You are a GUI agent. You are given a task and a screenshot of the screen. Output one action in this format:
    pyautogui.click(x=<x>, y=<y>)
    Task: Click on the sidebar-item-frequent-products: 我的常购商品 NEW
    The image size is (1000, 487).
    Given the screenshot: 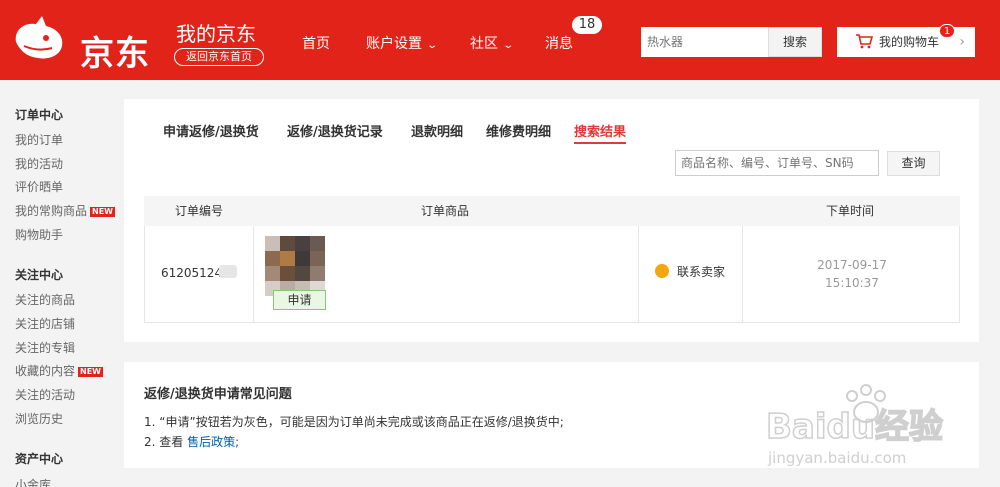 What is the action you would take?
    pyautogui.click(x=65, y=210)
    